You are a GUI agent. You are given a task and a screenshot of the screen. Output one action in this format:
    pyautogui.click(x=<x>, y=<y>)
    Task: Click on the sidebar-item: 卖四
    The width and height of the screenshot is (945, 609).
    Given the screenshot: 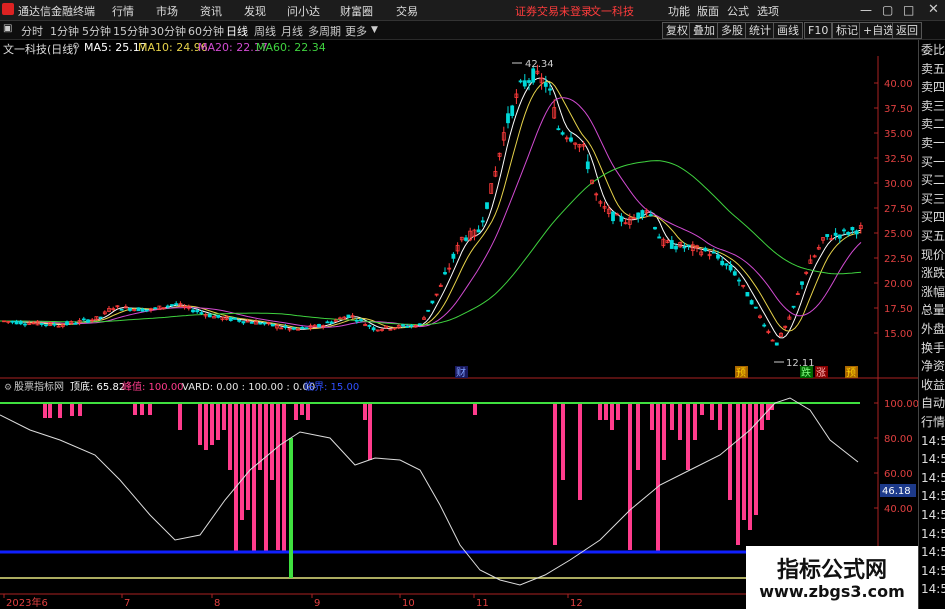 What is the action you would take?
    pyautogui.click(x=933, y=87)
    